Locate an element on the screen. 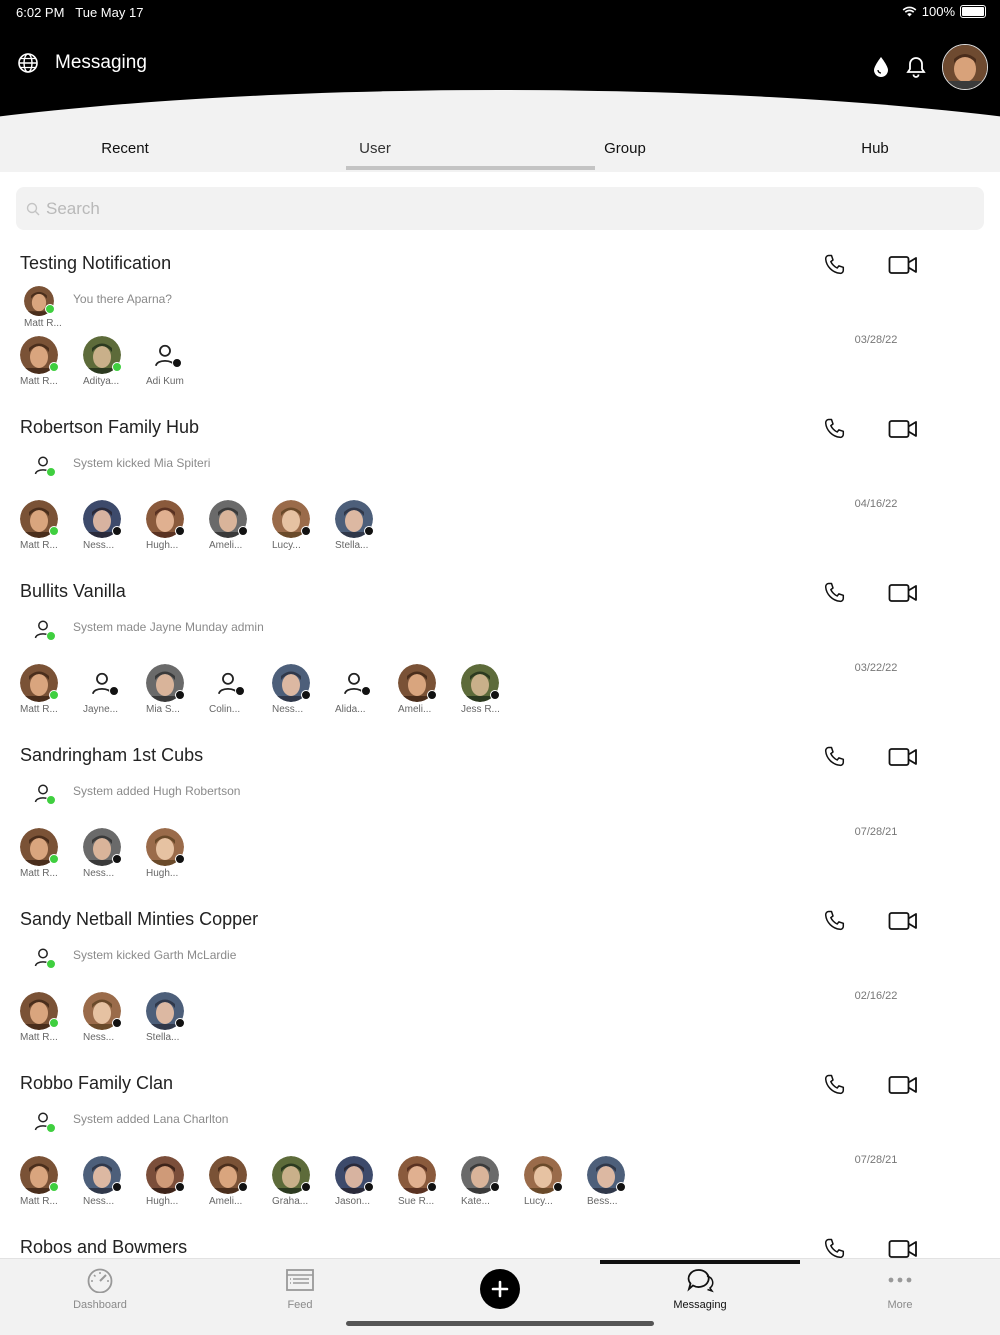  conversation-item: Robos and Bowmers is located at coordinates (500, 1242).